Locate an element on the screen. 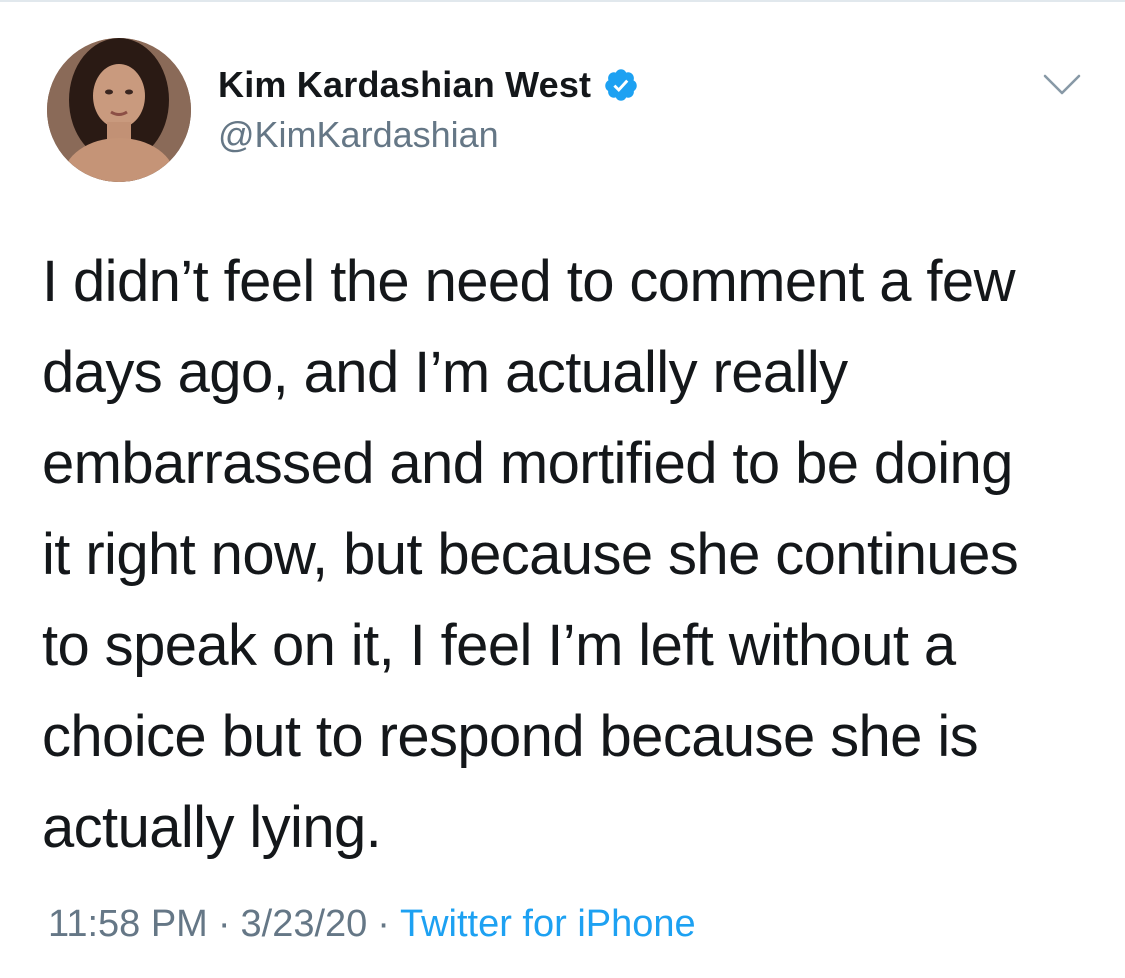  author-name-row: Kim Kardashian West is located at coordinates (428, 85).